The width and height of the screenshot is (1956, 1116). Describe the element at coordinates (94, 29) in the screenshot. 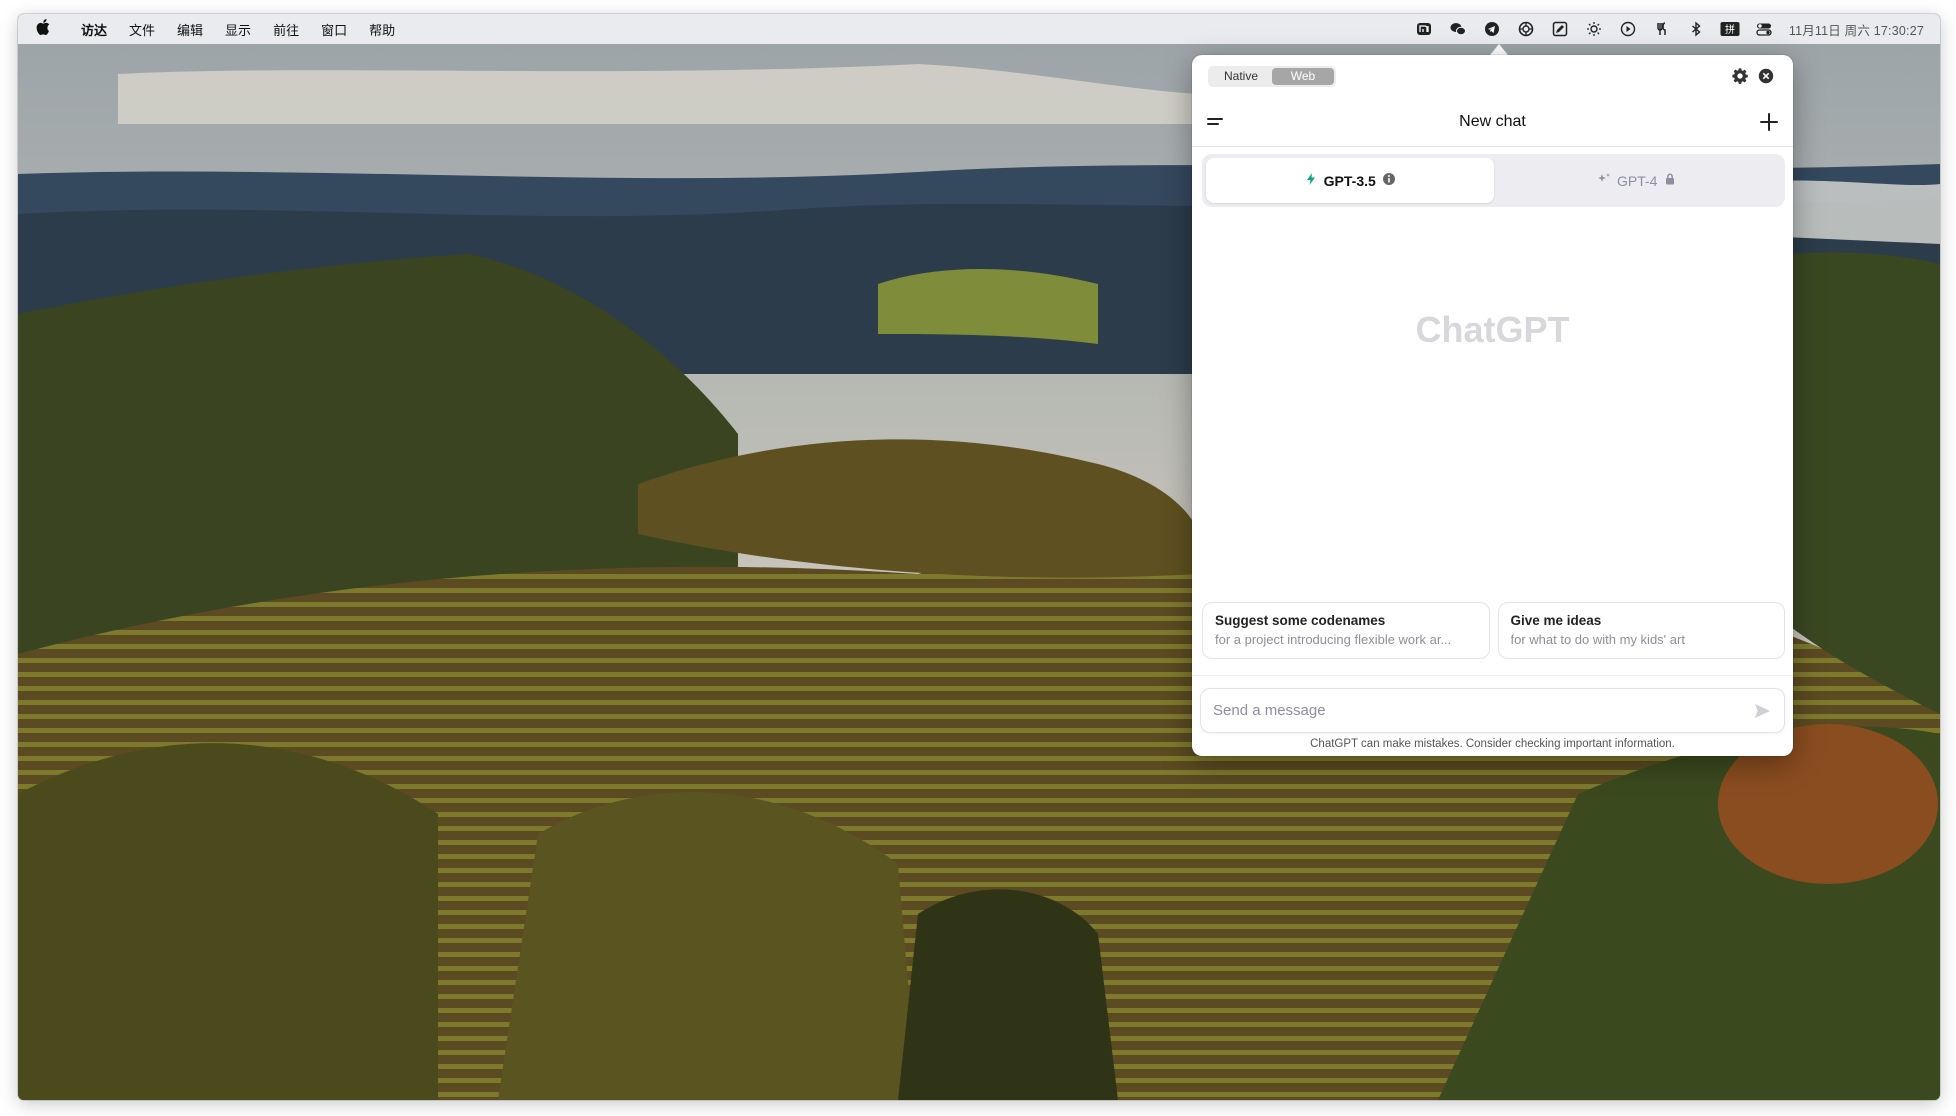

I see `menu-finder: 访达` at that location.